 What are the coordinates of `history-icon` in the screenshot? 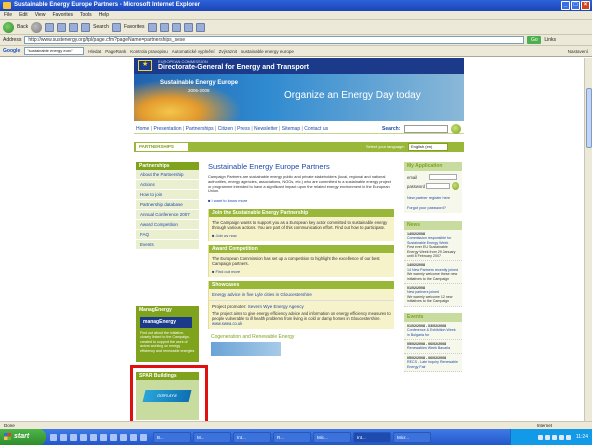 It's located at (152, 27).